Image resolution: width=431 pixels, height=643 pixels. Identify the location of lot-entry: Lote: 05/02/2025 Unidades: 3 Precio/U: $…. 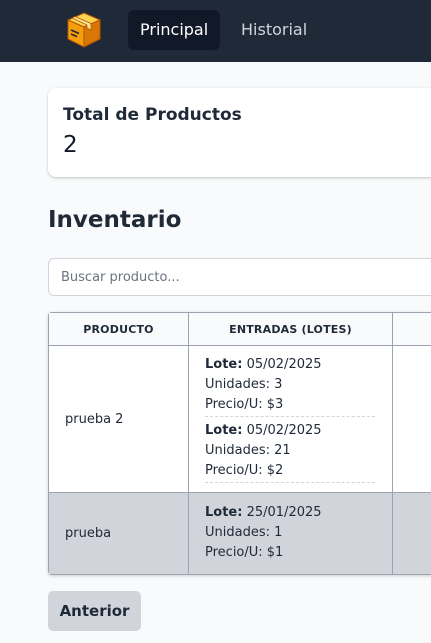
(290, 386).